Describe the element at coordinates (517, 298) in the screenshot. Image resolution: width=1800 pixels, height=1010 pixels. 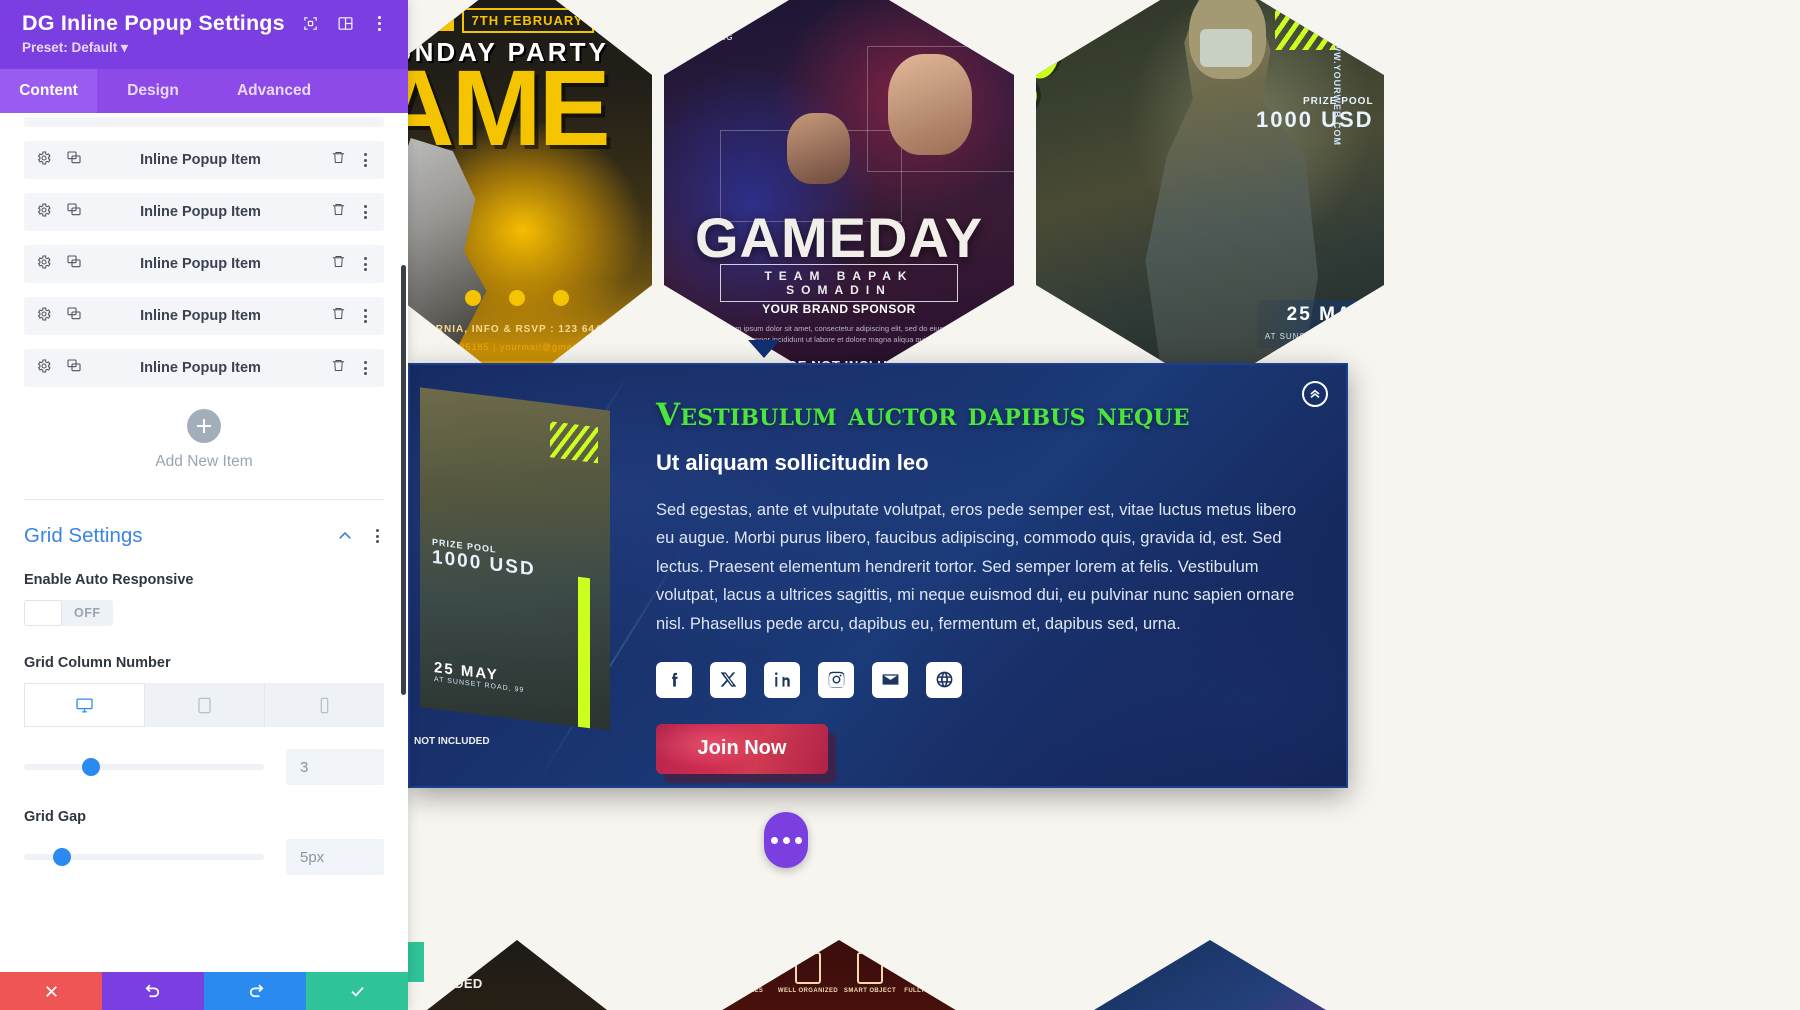
I see `football-social-icons` at that location.